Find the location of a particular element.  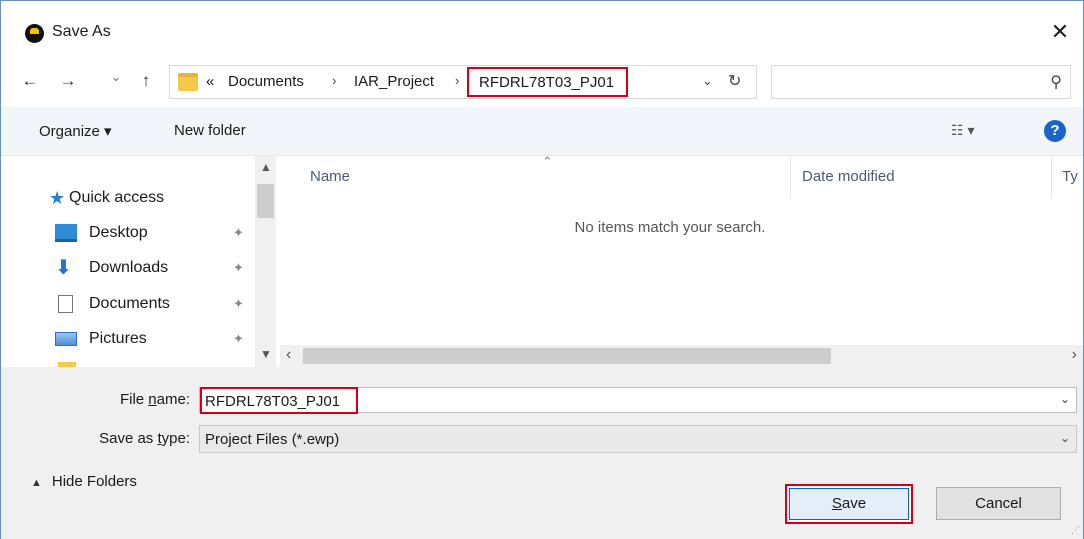

toolbar: Organize ▾ New folder ☷ ▾ ? is located at coordinates (542, 131).